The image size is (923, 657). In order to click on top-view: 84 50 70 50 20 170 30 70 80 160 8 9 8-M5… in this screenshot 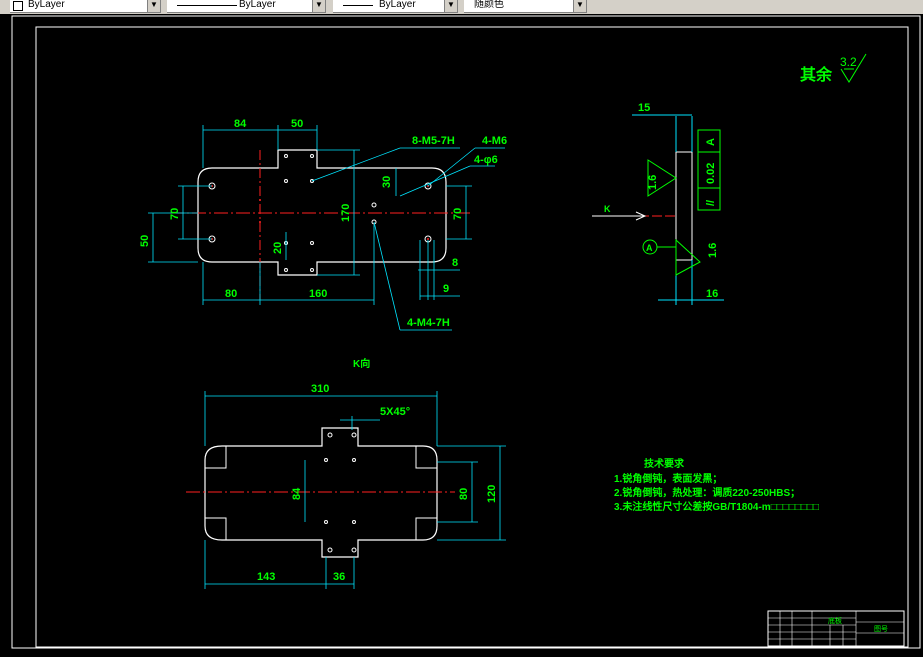, I will do `click(323, 224)`.